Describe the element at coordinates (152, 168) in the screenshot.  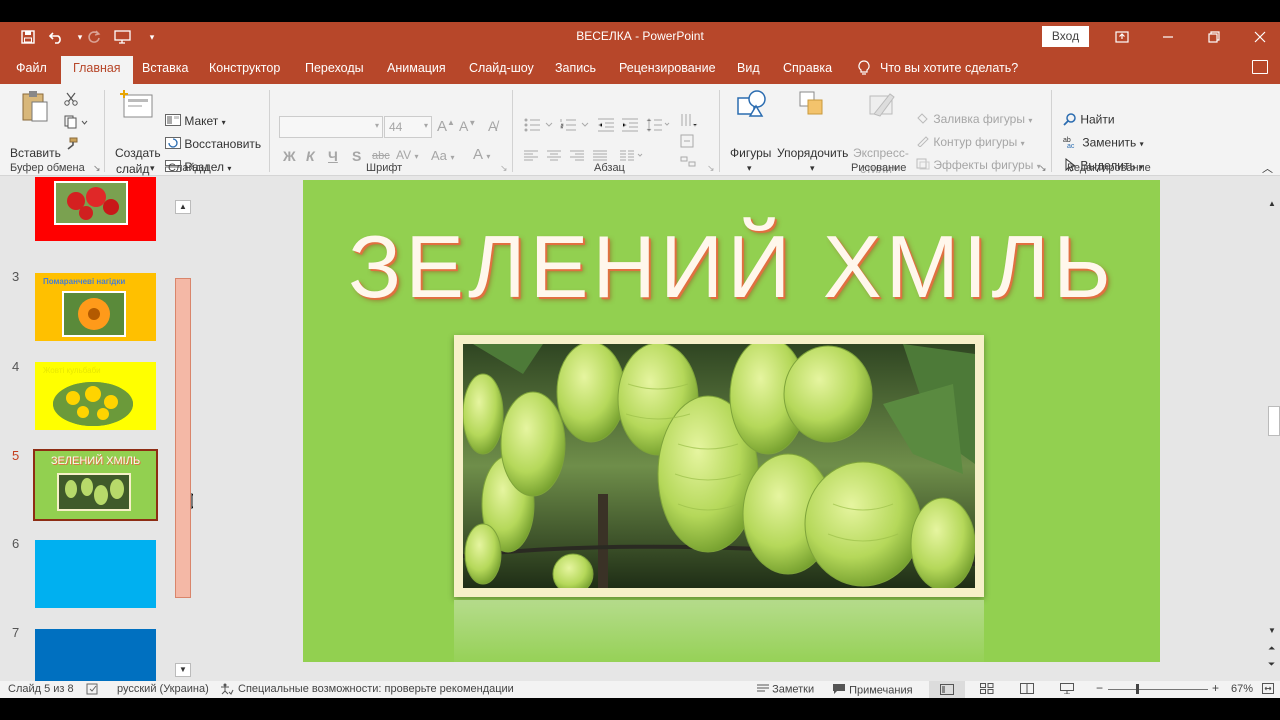
I see `new-slide-dropdown-icon: ▾` at that location.